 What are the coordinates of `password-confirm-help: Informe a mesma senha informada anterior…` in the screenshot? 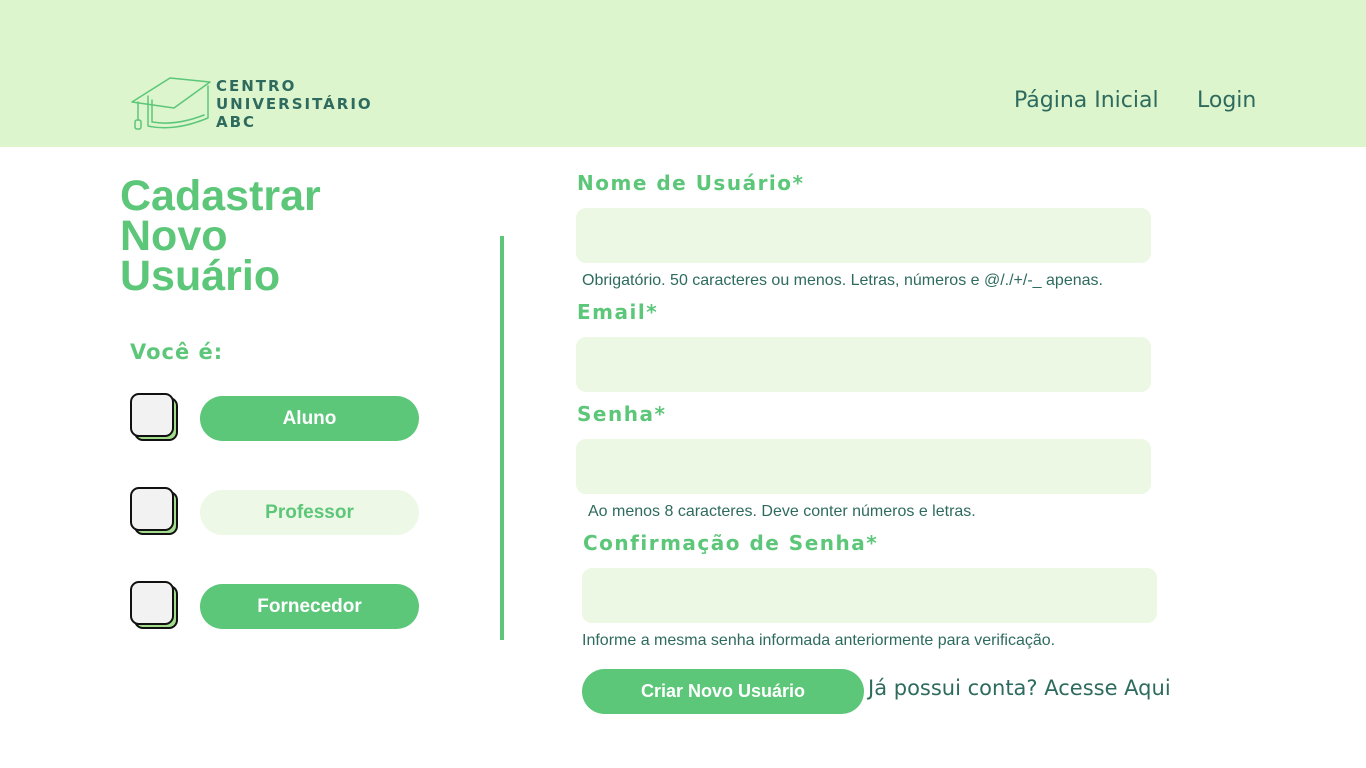 It's located at (819, 640).